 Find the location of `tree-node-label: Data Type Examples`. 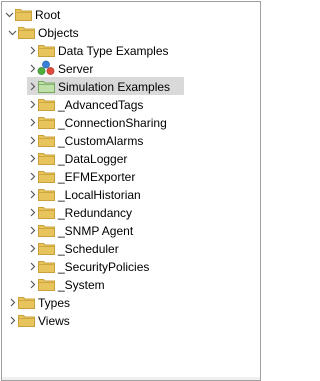

tree-node-label: Data Type Examples is located at coordinates (113, 51).